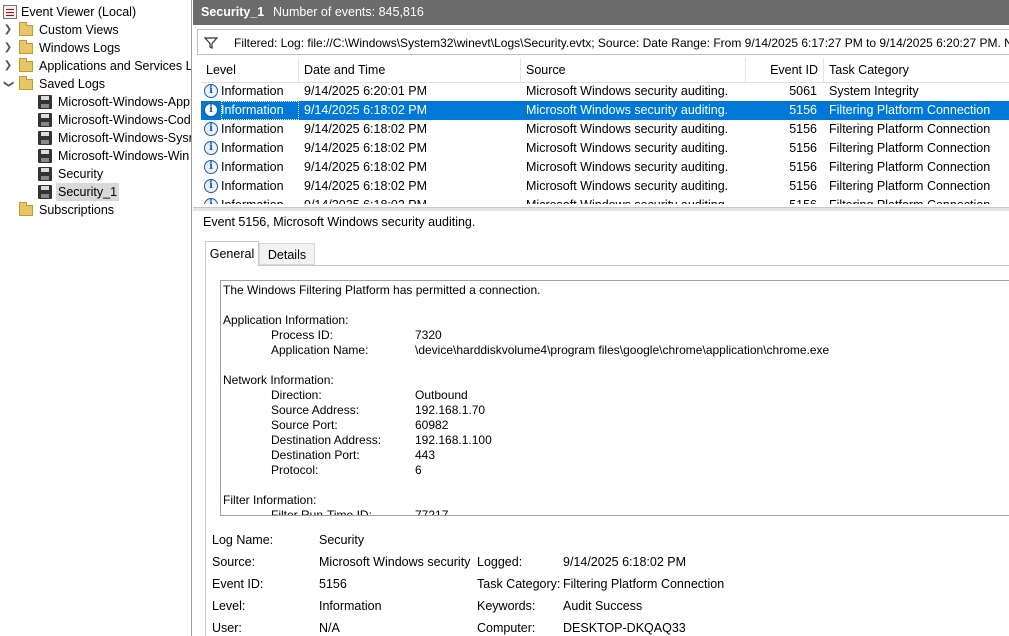  What do you see at coordinates (410, 70) in the screenshot?
I see `column-header-date: Date and Time` at bounding box center [410, 70].